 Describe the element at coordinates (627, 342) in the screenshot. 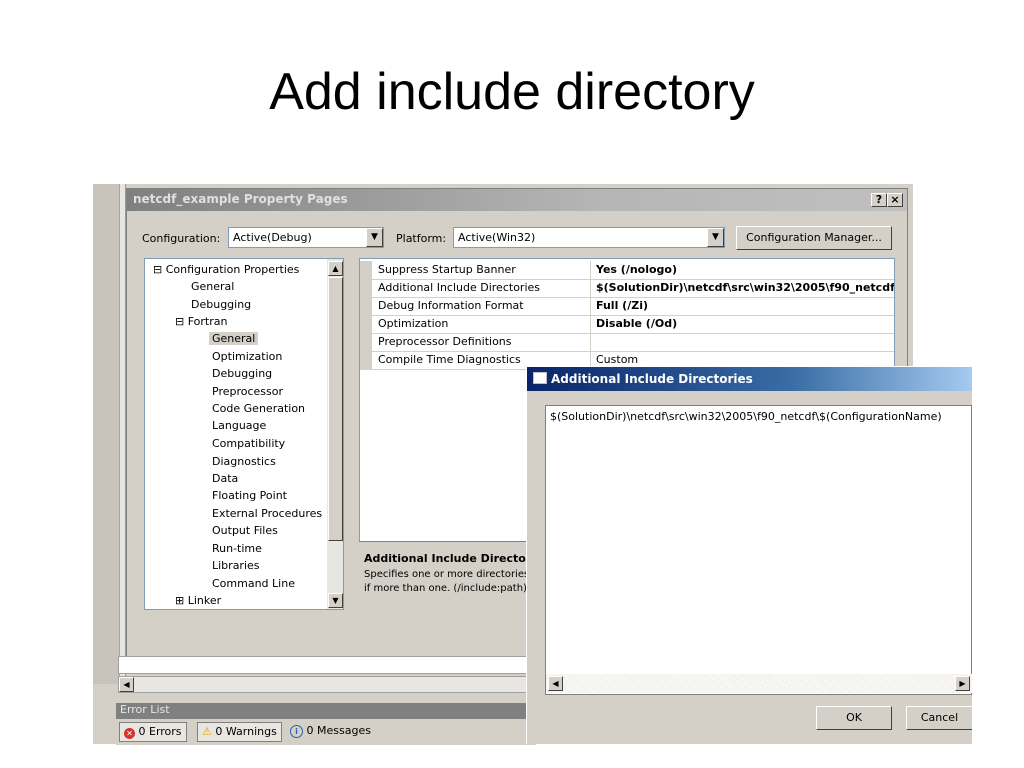

I see `grid-row: Preprocessor Definitions` at that location.